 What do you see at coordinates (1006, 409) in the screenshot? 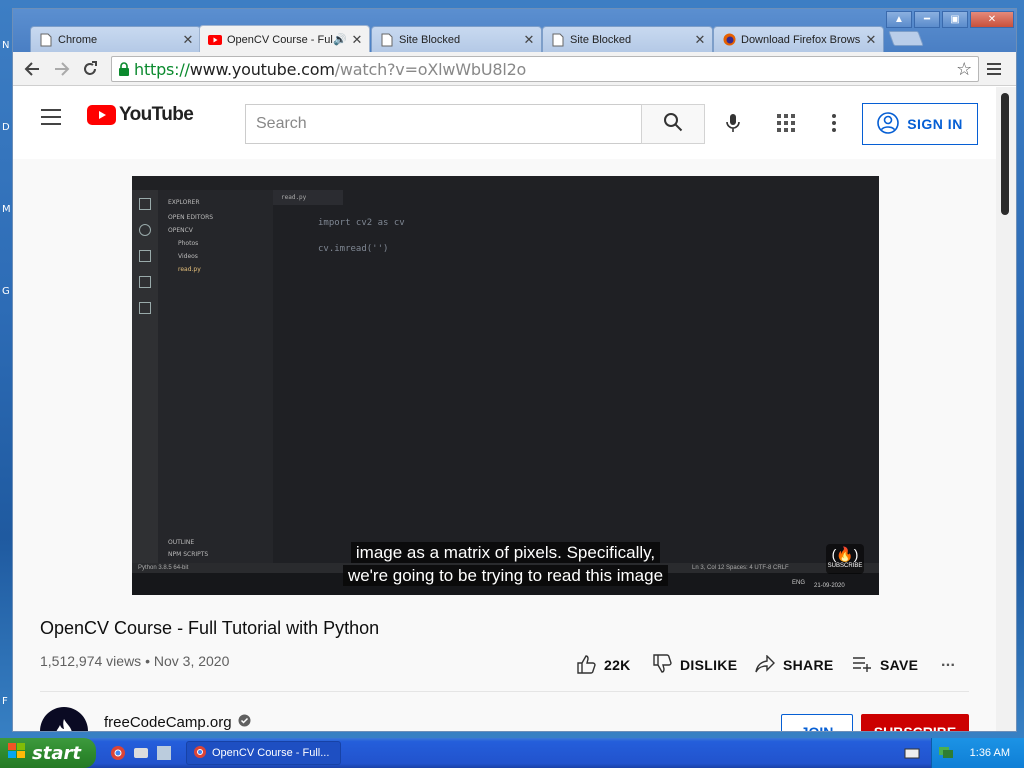
I see `page-scrollbar` at bounding box center [1006, 409].